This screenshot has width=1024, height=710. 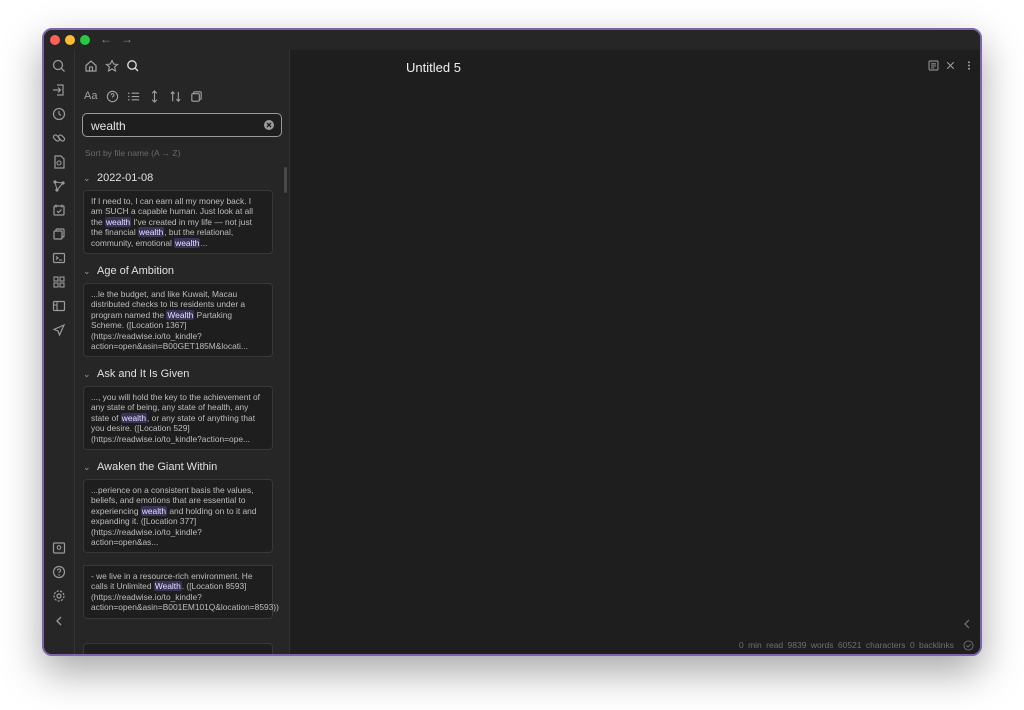 What do you see at coordinates (127, 39) in the screenshot?
I see `forward-arrow-icon: →` at bounding box center [127, 39].